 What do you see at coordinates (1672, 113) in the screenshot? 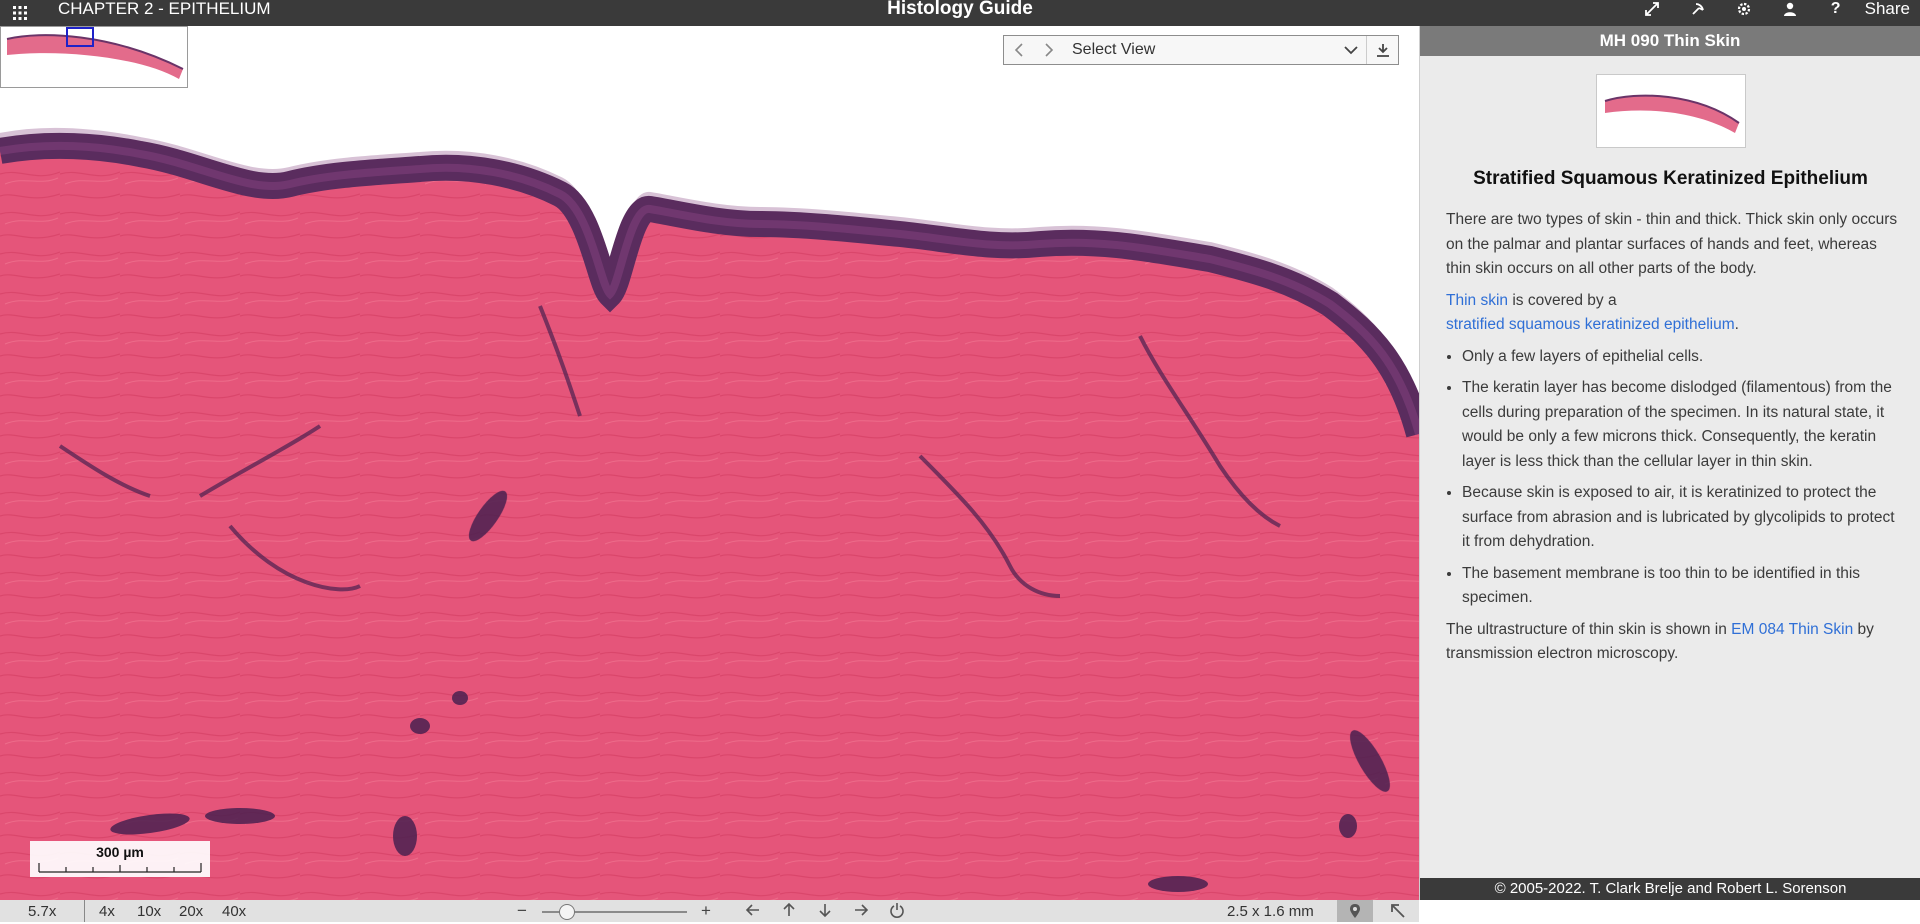
I see `slide-thumbnail-image` at bounding box center [1672, 113].